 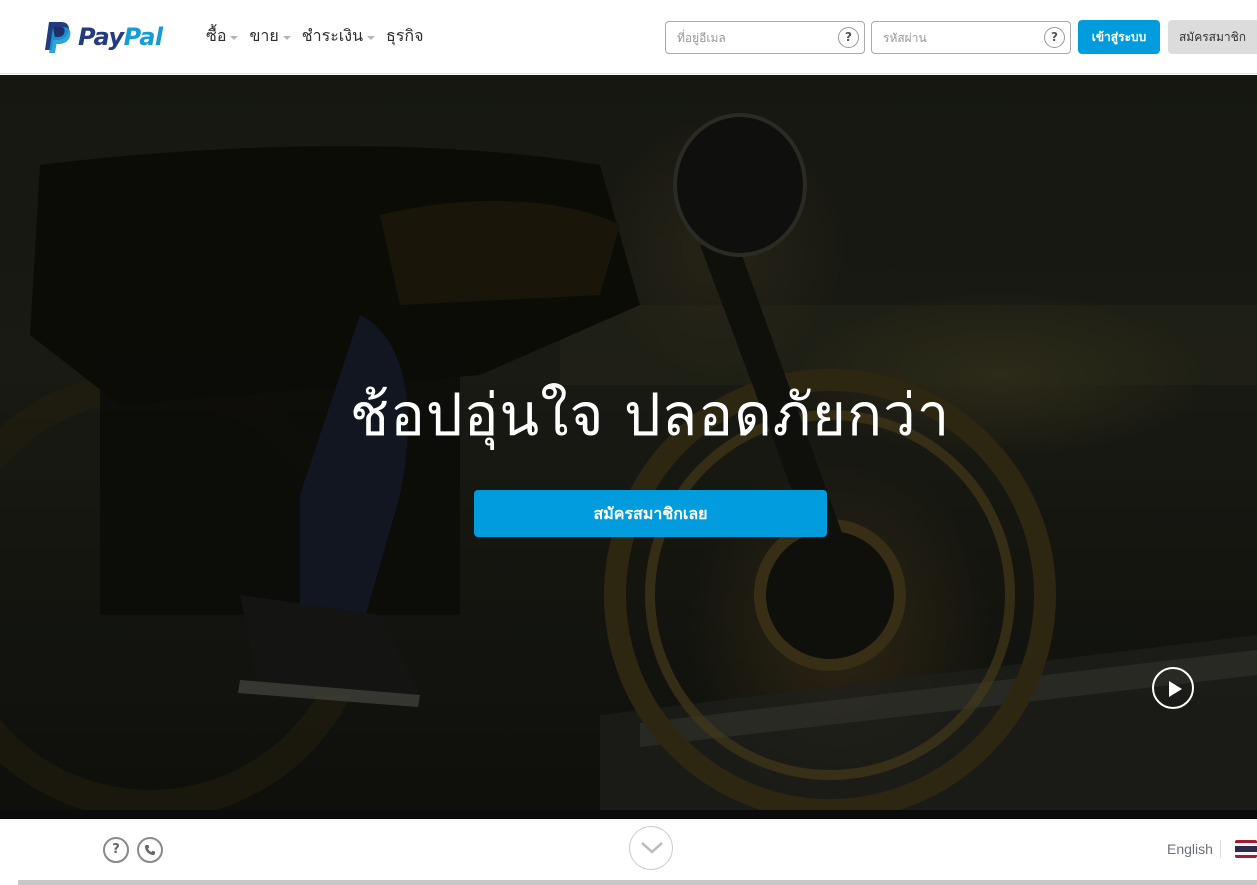 I want to click on password-help-icon: ?, so click(x=1054, y=37).